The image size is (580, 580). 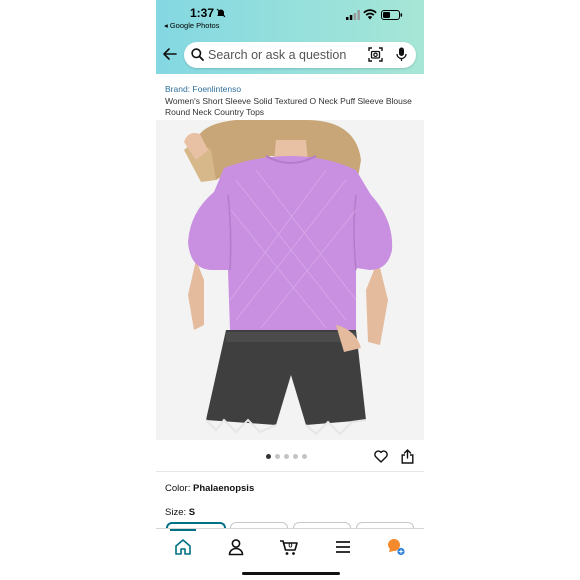 What do you see at coordinates (170, 54) in the screenshot?
I see `back-arrow-icon` at bounding box center [170, 54].